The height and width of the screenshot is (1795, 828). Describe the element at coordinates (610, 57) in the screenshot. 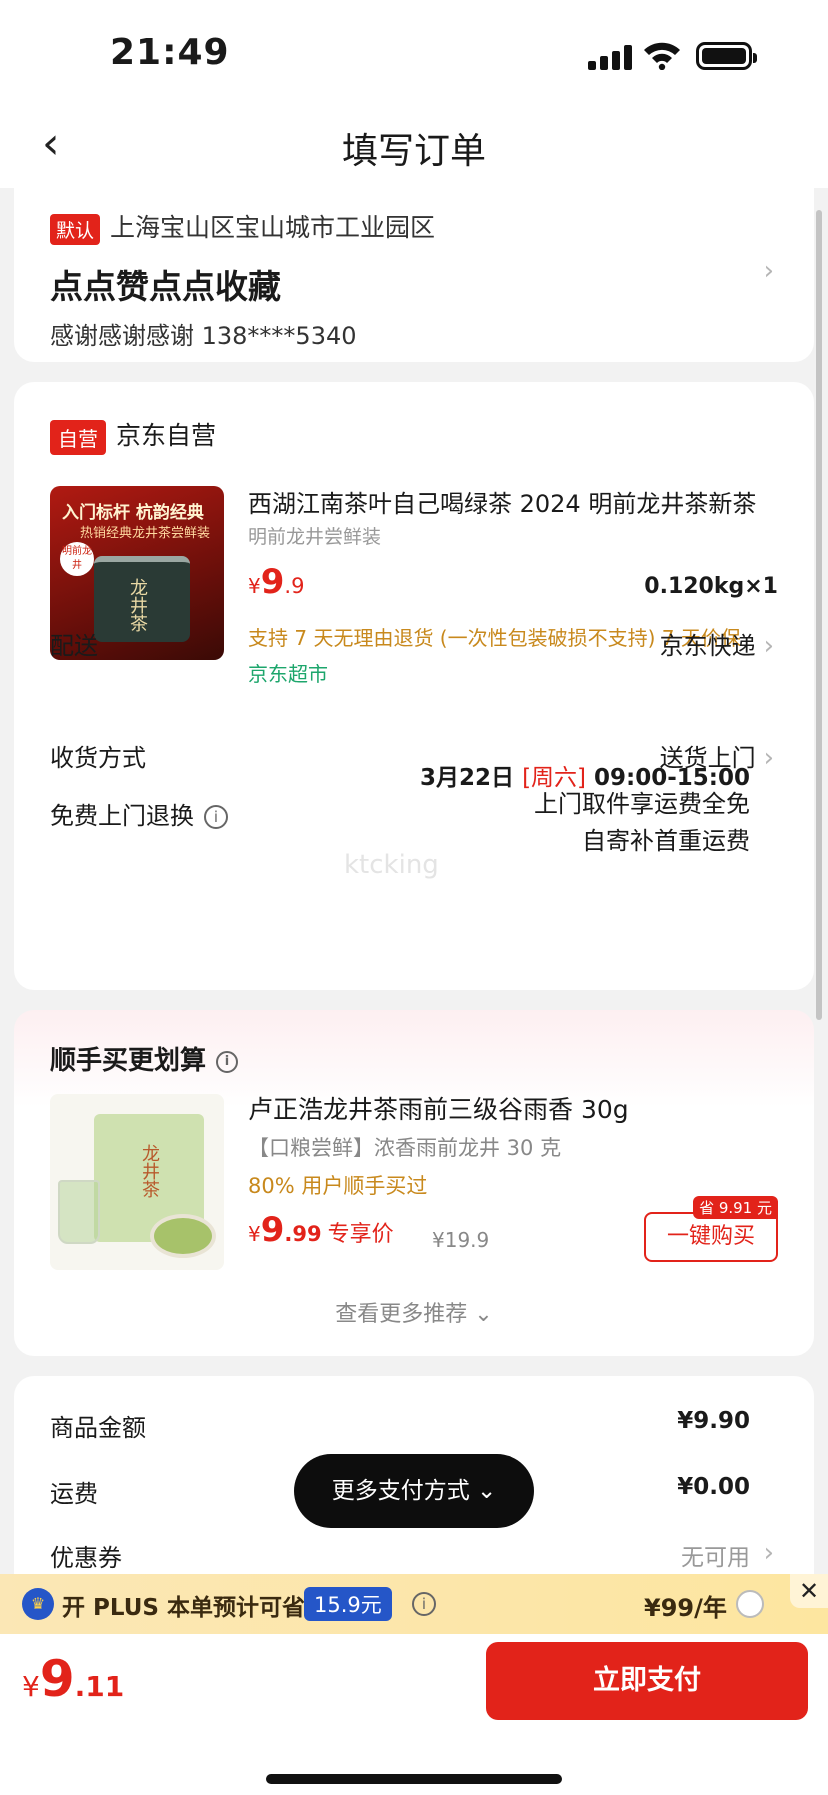

I see `cellular-signal-icon` at that location.